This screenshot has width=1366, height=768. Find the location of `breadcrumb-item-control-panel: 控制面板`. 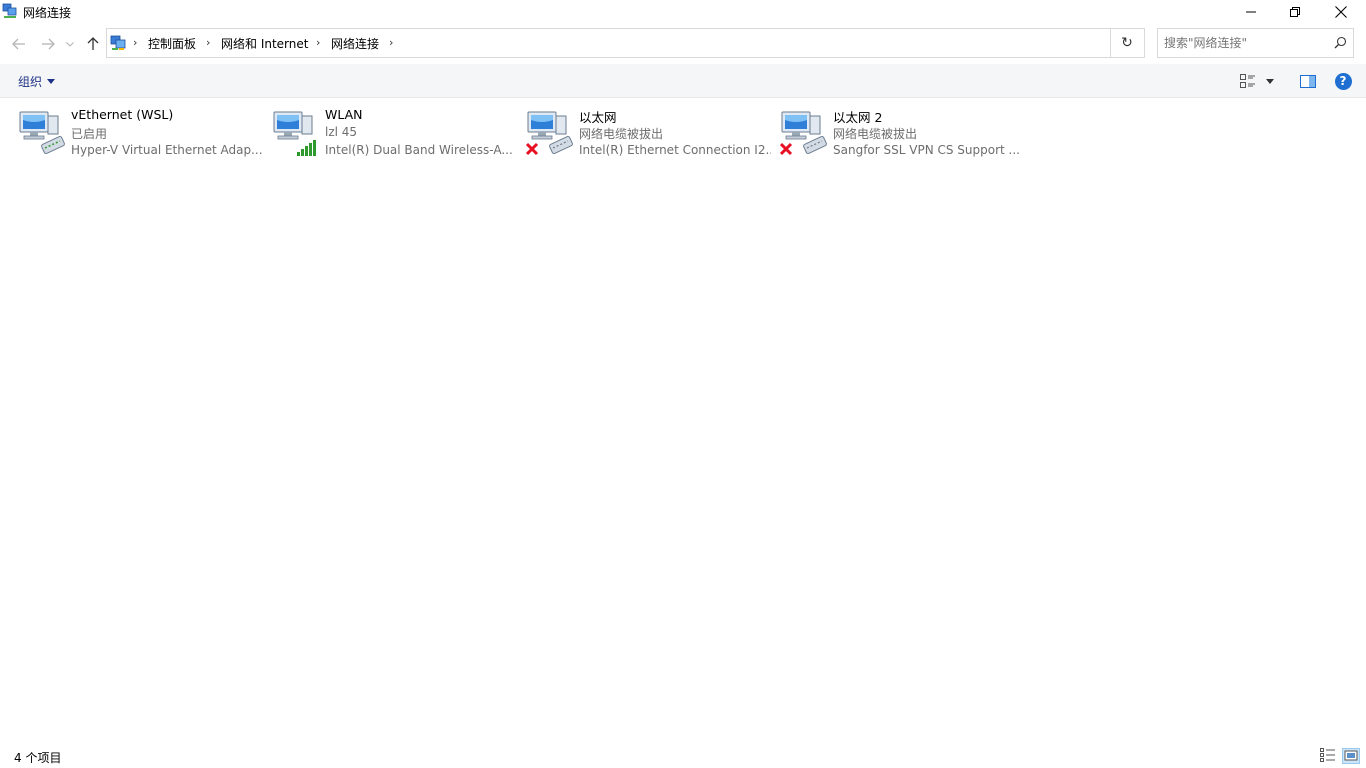

breadcrumb-item-control-panel: 控制面板 is located at coordinates (172, 43).